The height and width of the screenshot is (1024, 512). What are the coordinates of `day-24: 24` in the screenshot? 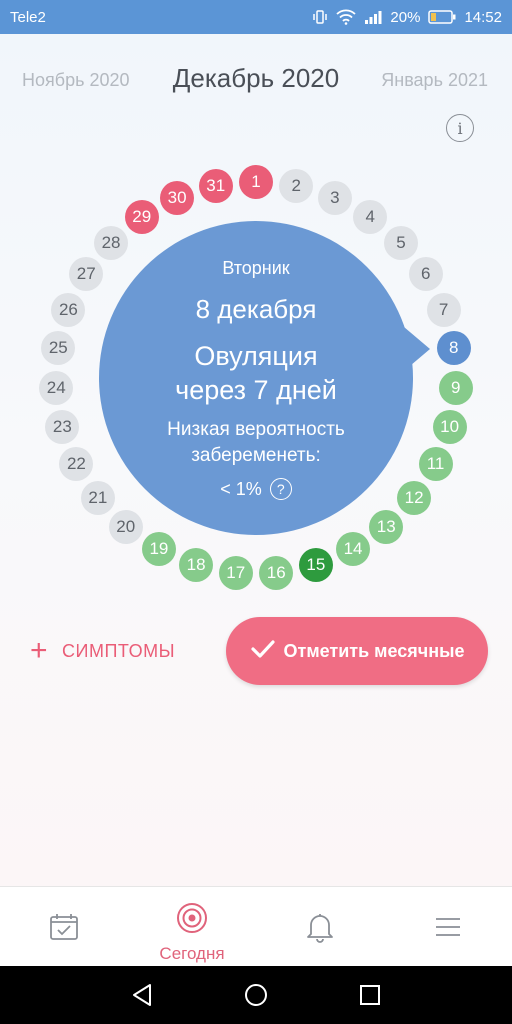 It's located at (56, 387).